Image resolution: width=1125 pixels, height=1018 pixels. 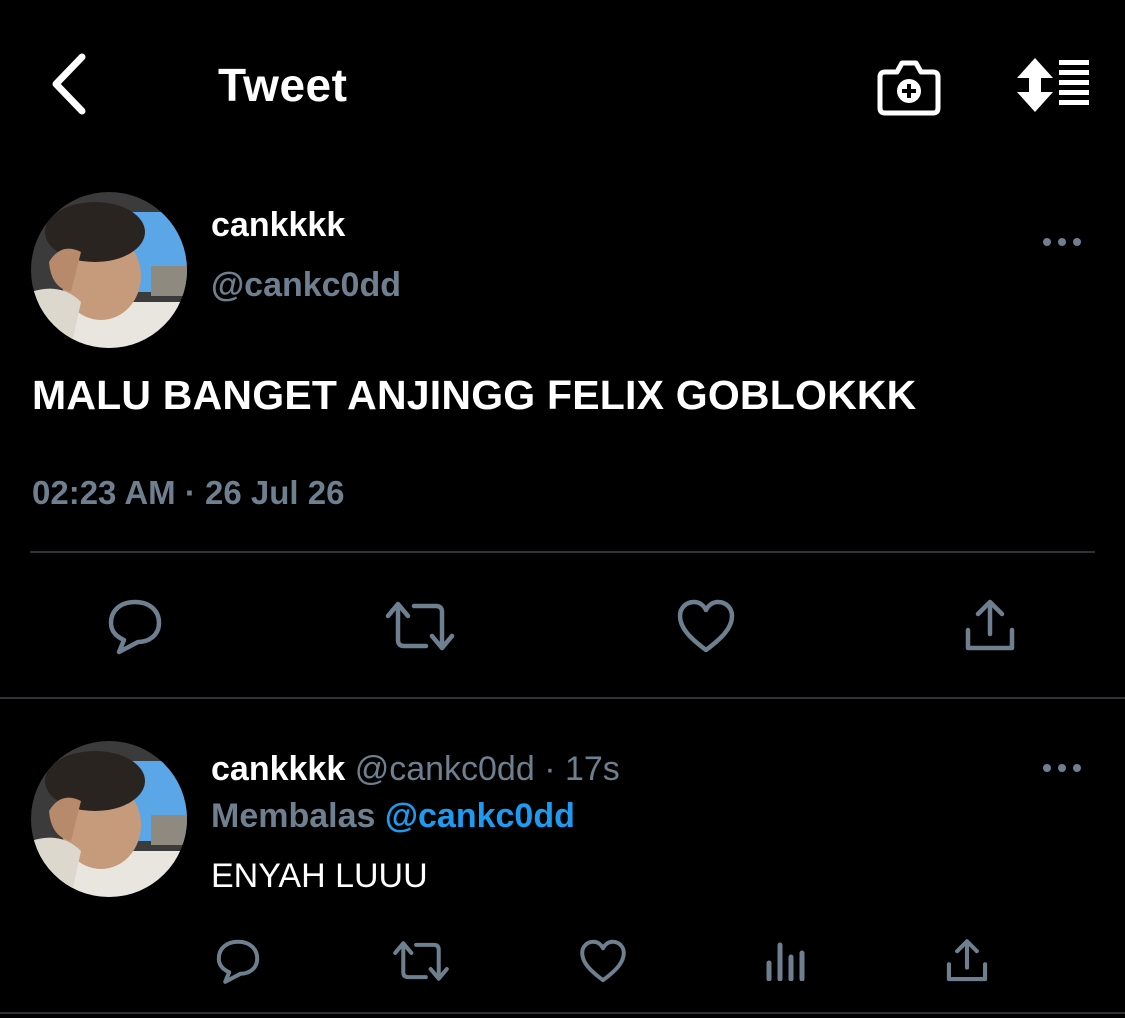 I want to click on author-name: cankkkk, so click(x=278, y=225).